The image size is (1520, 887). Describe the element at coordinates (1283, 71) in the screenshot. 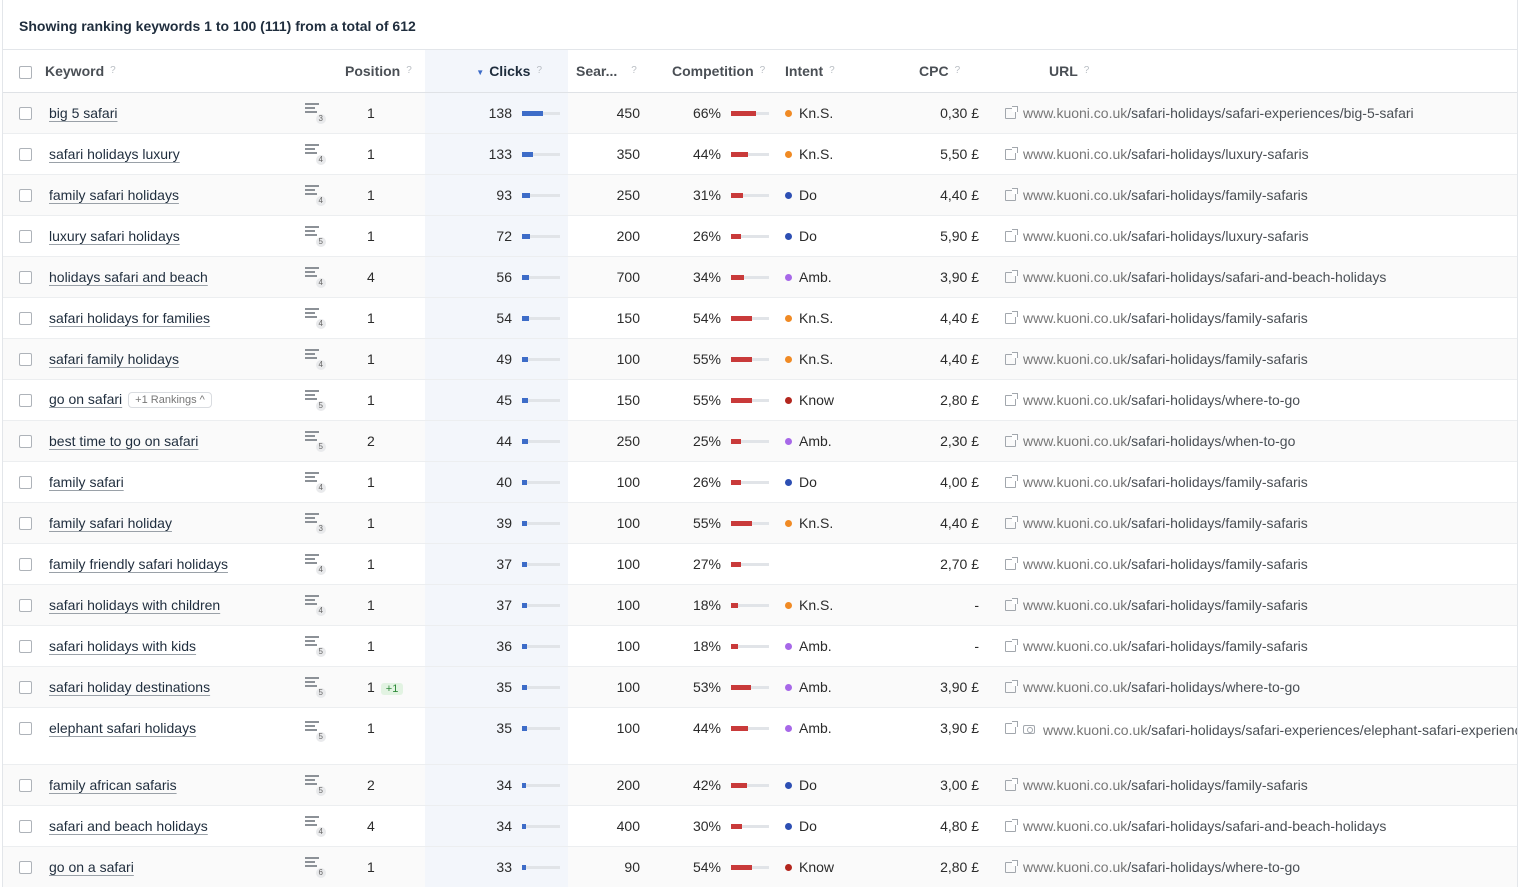

I see `col-url: URL?` at that location.